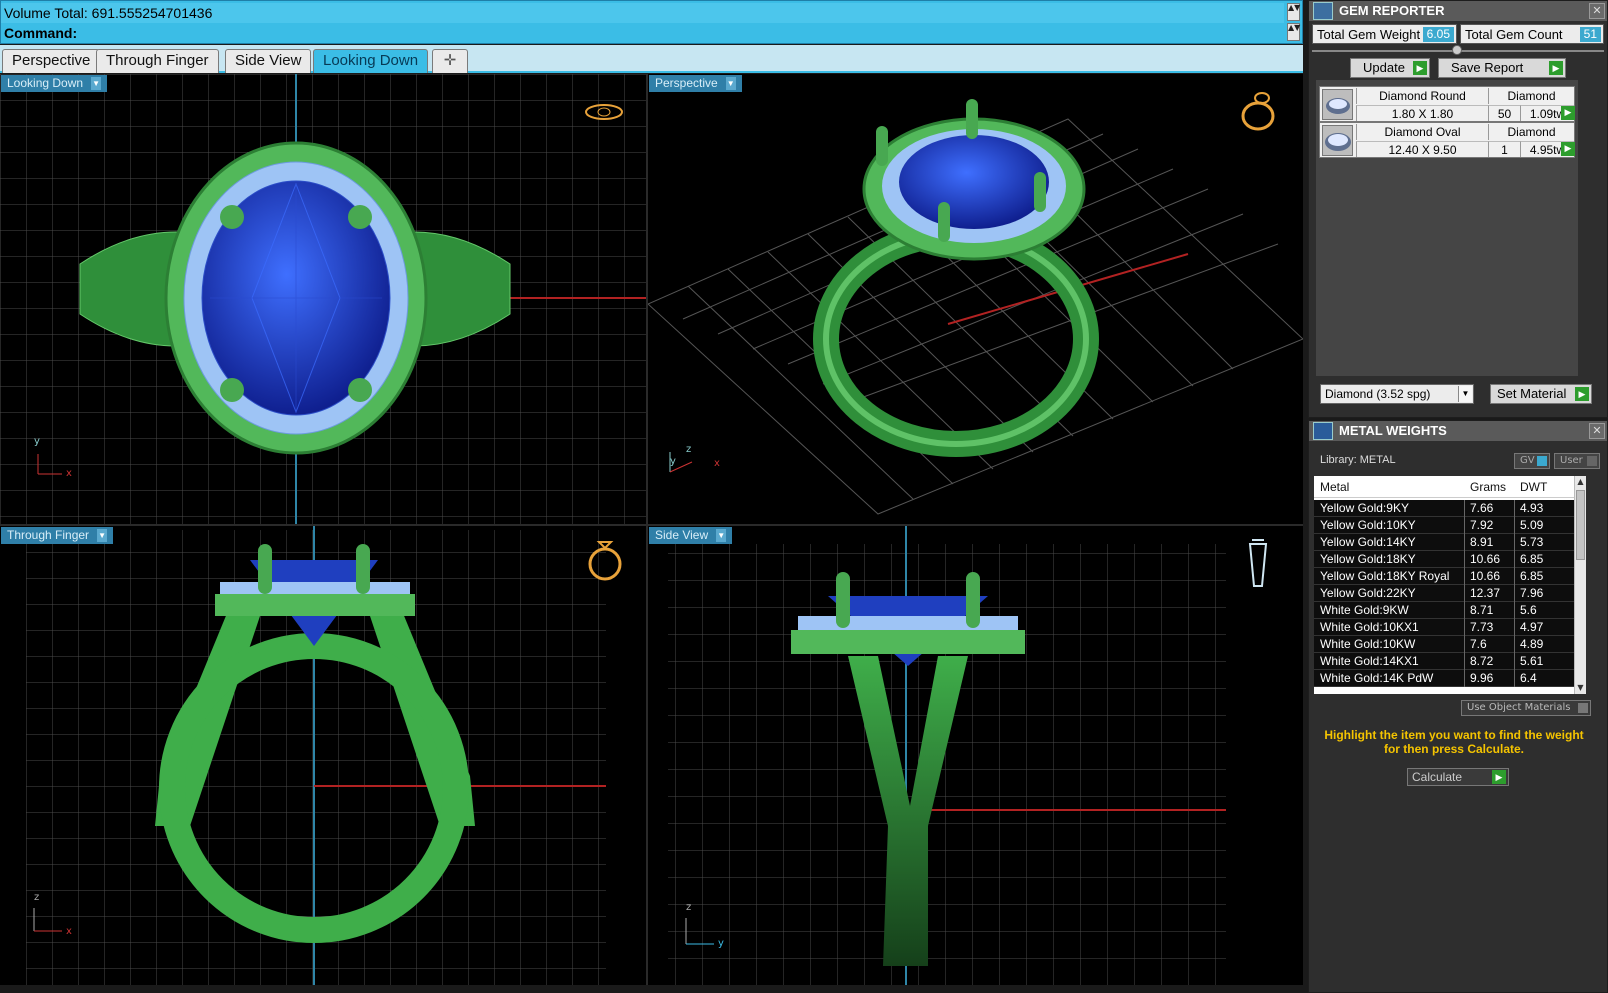  What do you see at coordinates (1444, 644) in the screenshot?
I see `metal-table-row: White Gold:10KW 7.6 4.89` at bounding box center [1444, 644].